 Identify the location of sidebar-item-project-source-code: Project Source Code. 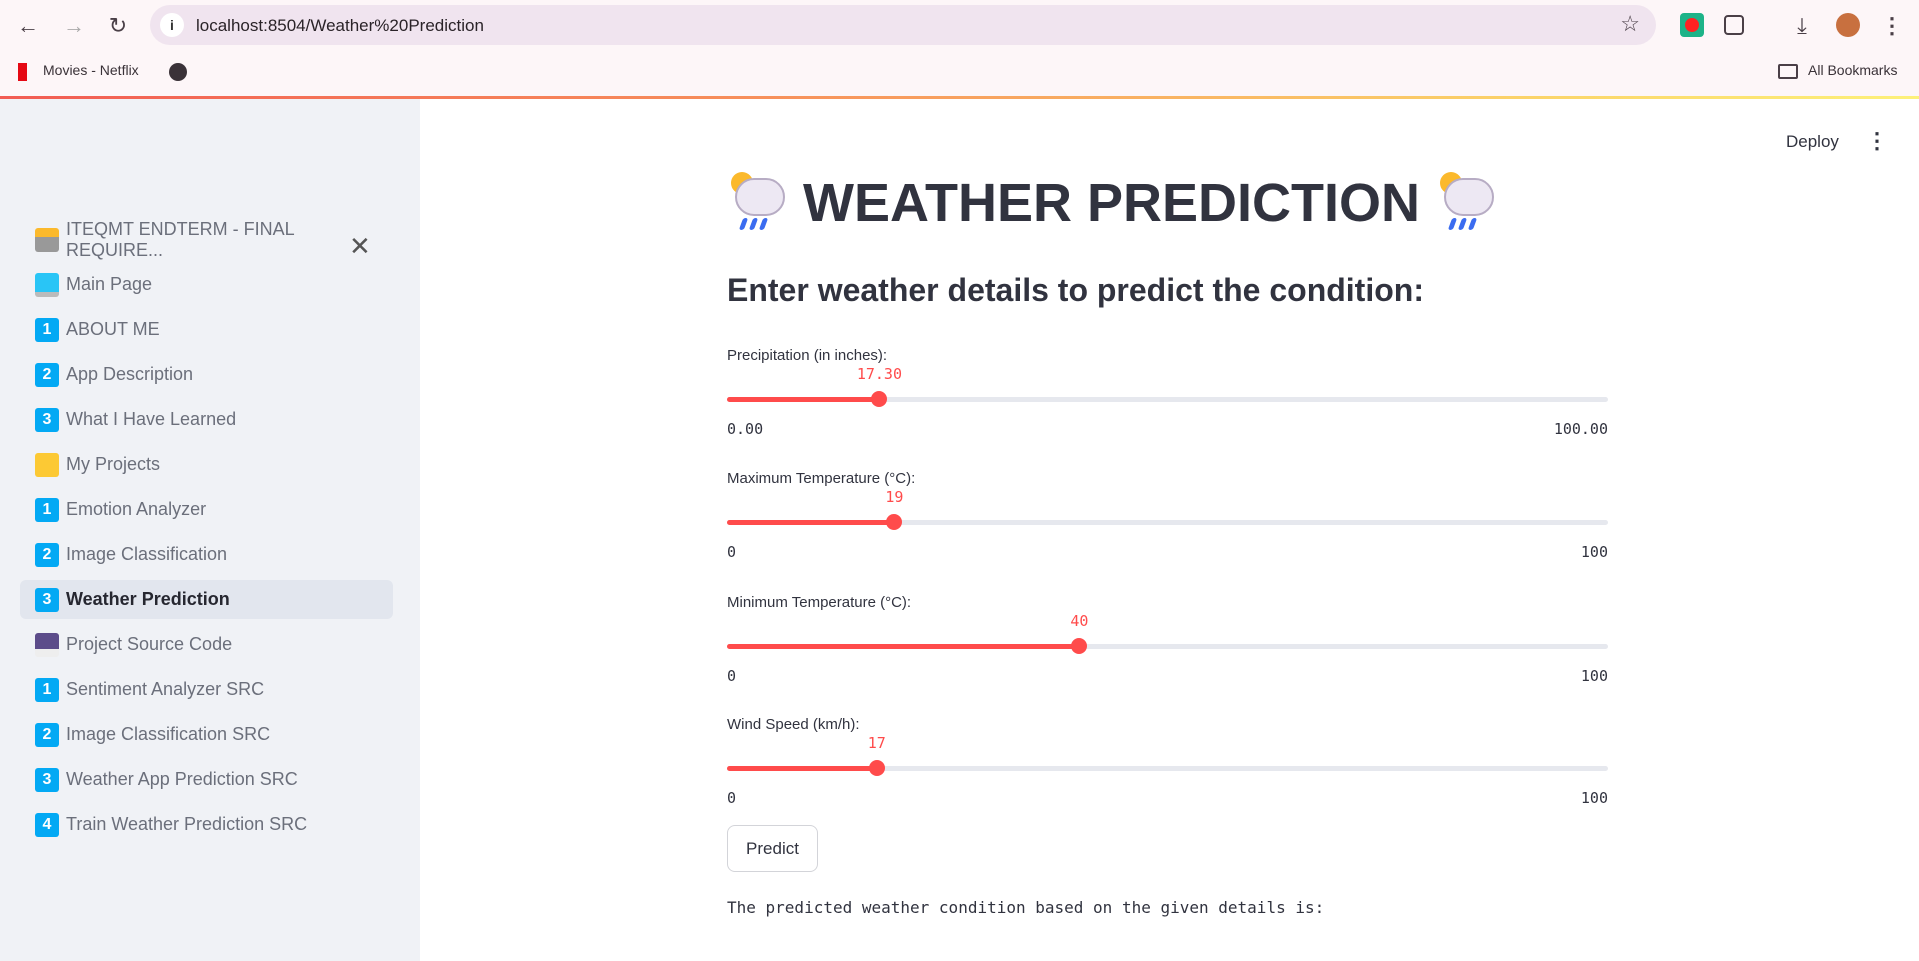
(206, 644).